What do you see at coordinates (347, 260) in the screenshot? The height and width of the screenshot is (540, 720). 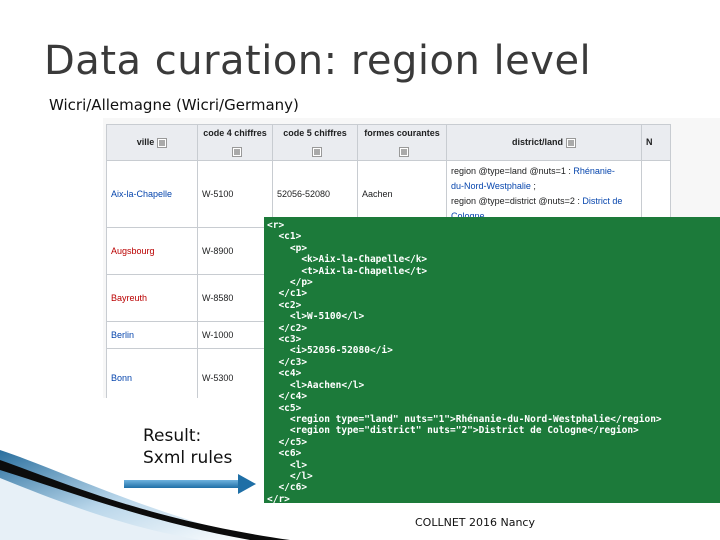 I see `code-line: <k>Aix-la-Chapelle</k>` at bounding box center [347, 260].